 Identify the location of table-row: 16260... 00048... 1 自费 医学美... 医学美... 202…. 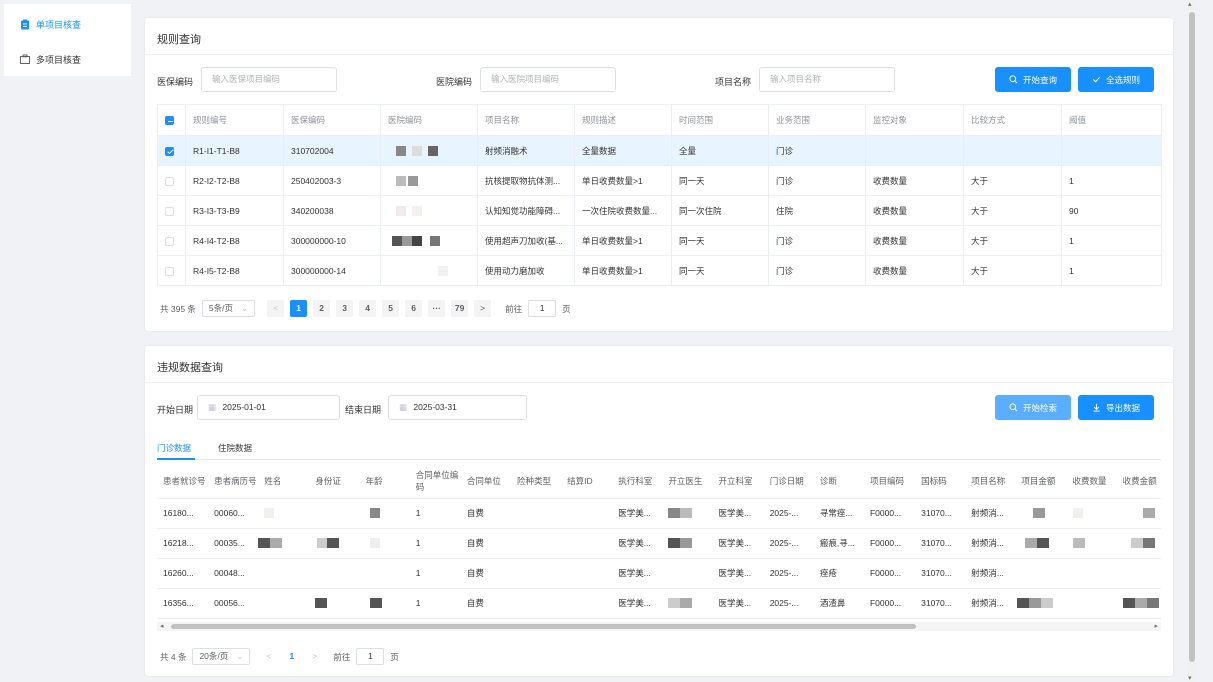
(659, 573).